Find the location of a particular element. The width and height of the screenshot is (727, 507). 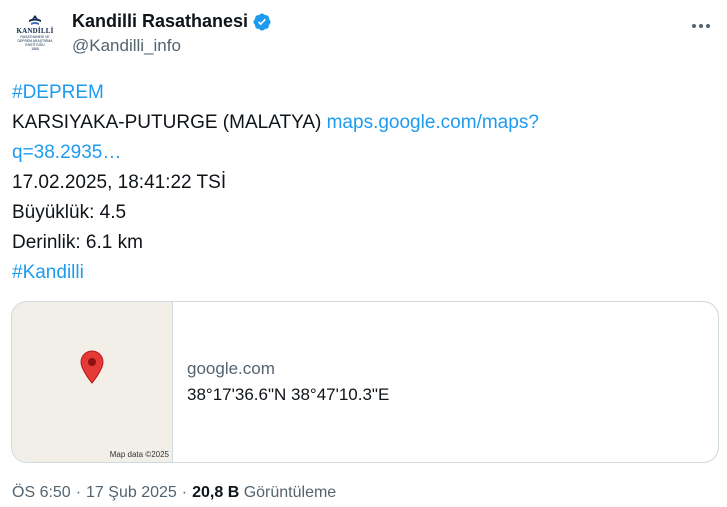

tweet-date: 17 Şub 2025 is located at coordinates (131, 492).